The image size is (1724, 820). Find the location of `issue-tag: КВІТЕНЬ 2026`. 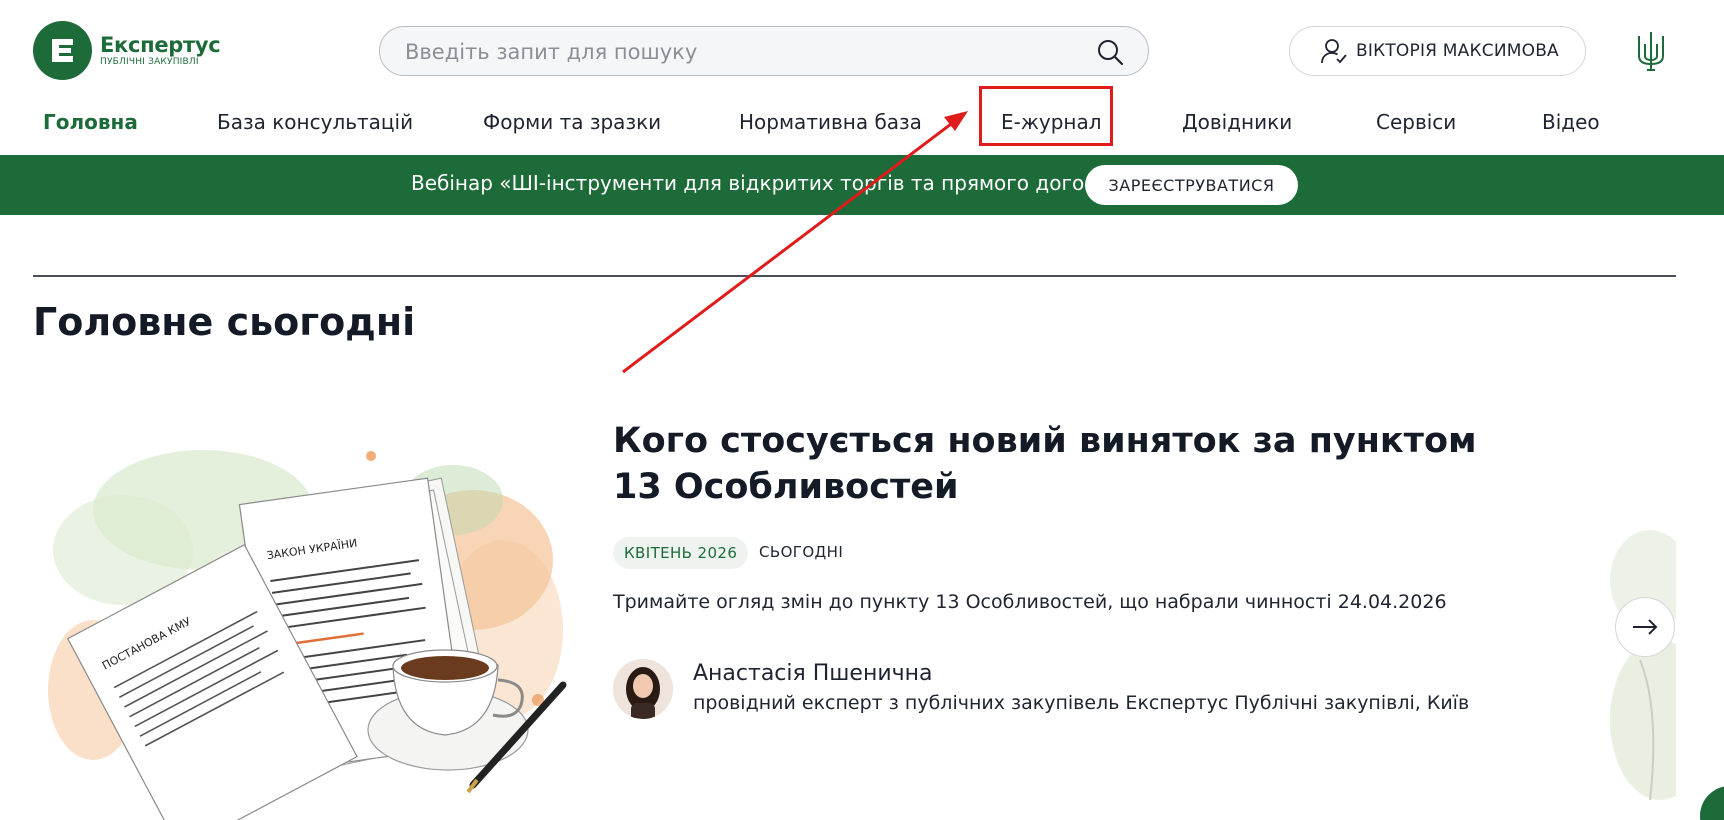

issue-tag: КВІТЕНЬ 2026 is located at coordinates (681, 553).